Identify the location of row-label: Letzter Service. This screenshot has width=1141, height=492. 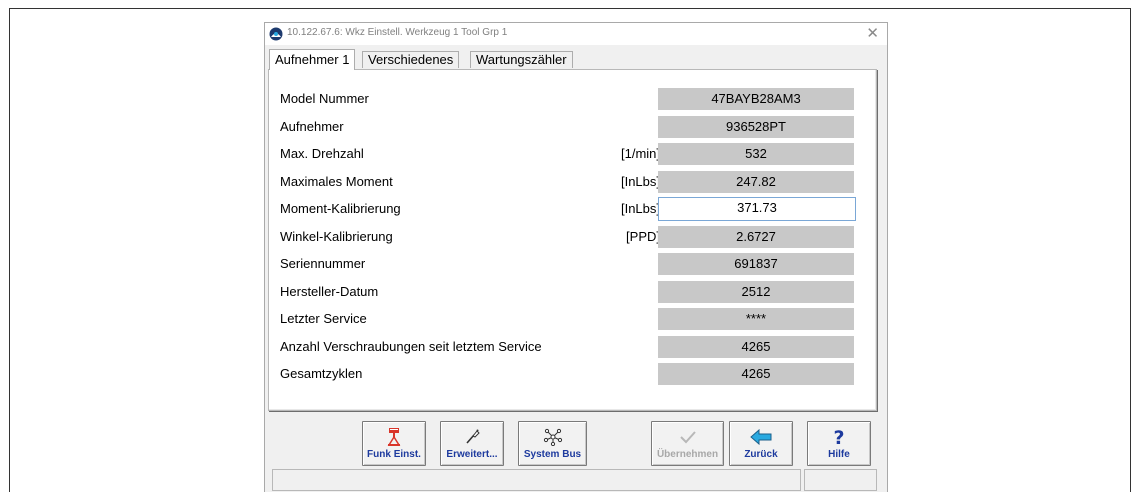
(323, 318).